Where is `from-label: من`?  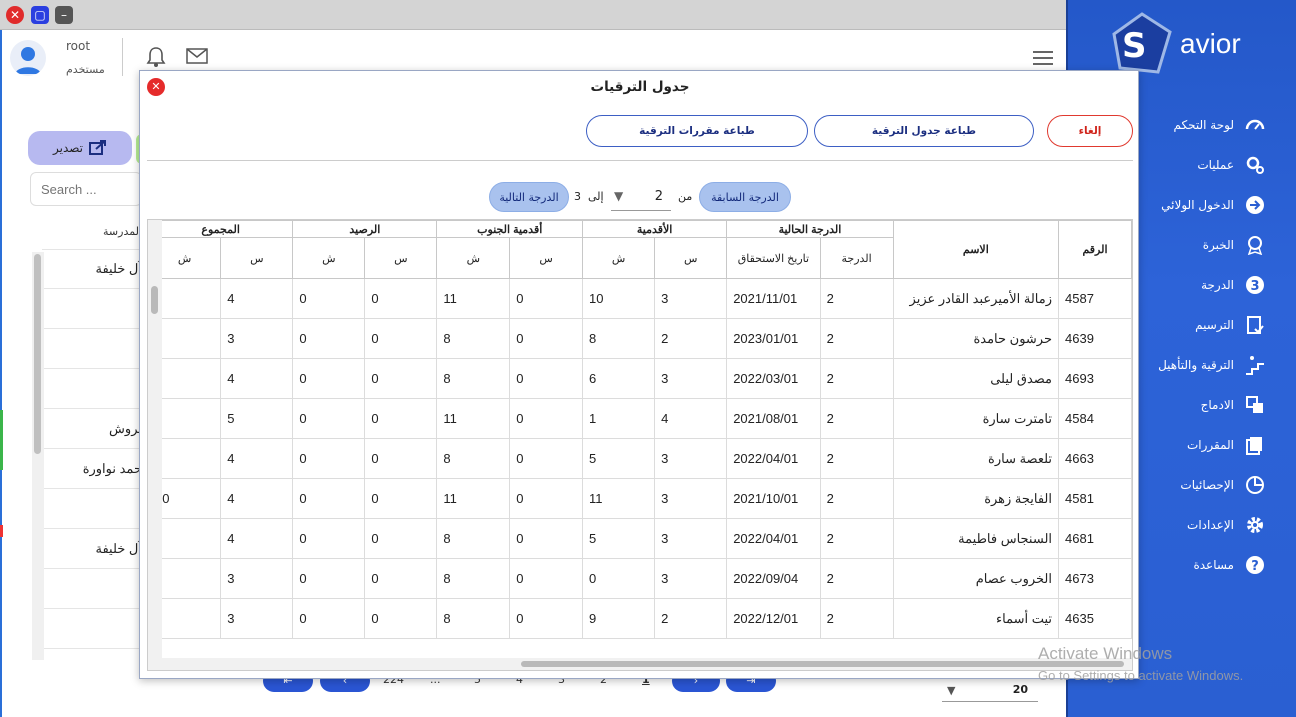
from-label: من is located at coordinates (685, 196).